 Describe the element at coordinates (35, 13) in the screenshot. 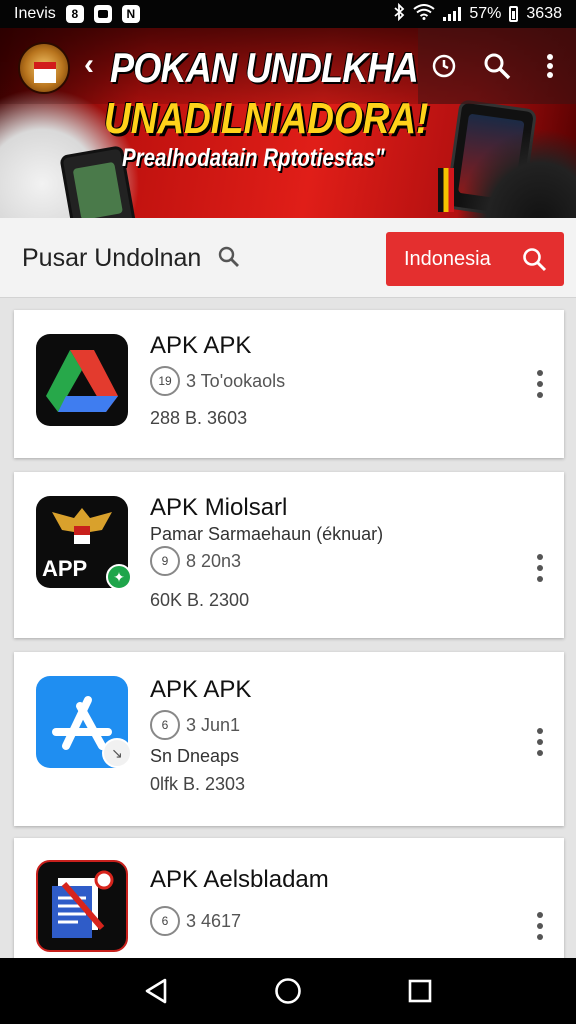

I see `carrier-label: Inevis` at that location.